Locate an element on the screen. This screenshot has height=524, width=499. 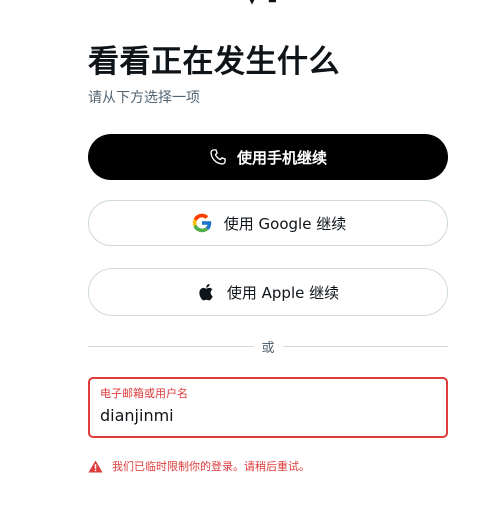
continue-with-google-button: 使用 Google 继续 is located at coordinates (268, 223).